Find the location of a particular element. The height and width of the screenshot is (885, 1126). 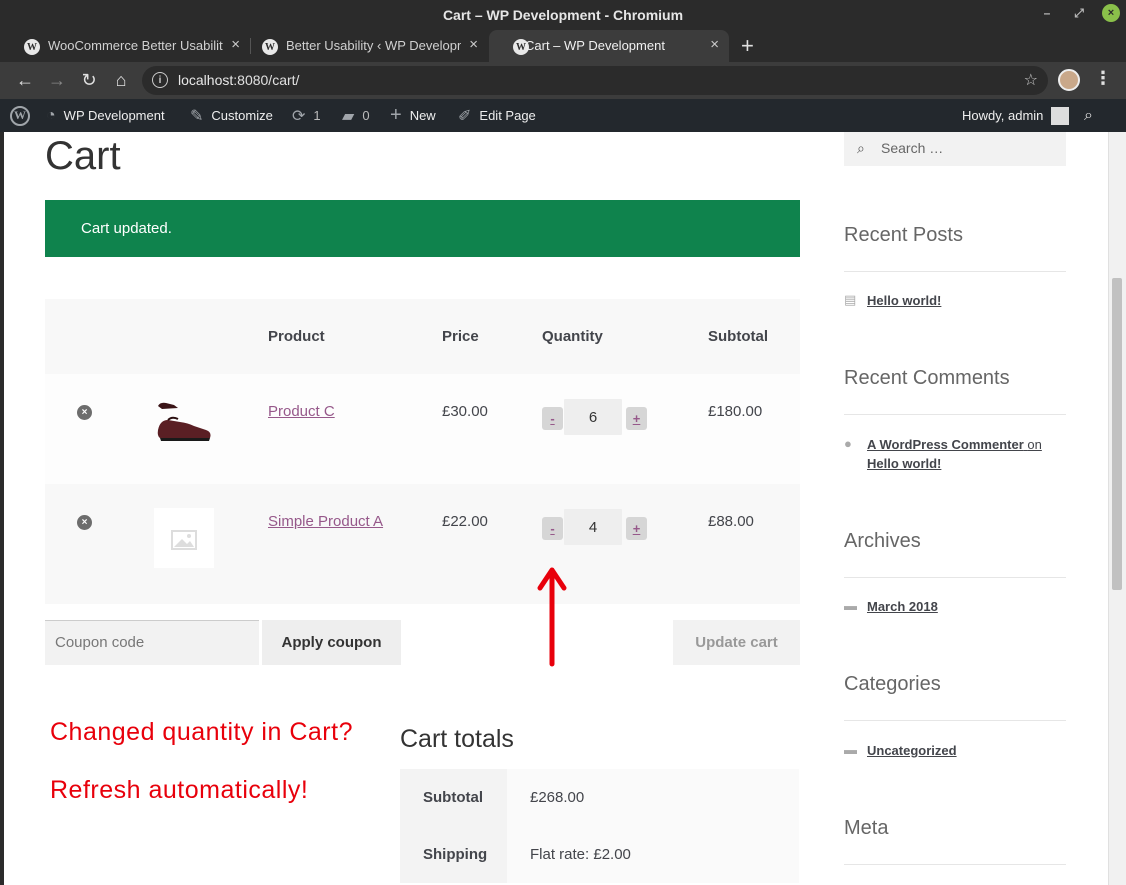

cart-row-simple-product-a: × Simple Product A £22.00 - 4 + £88.00 is located at coordinates (422, 544).